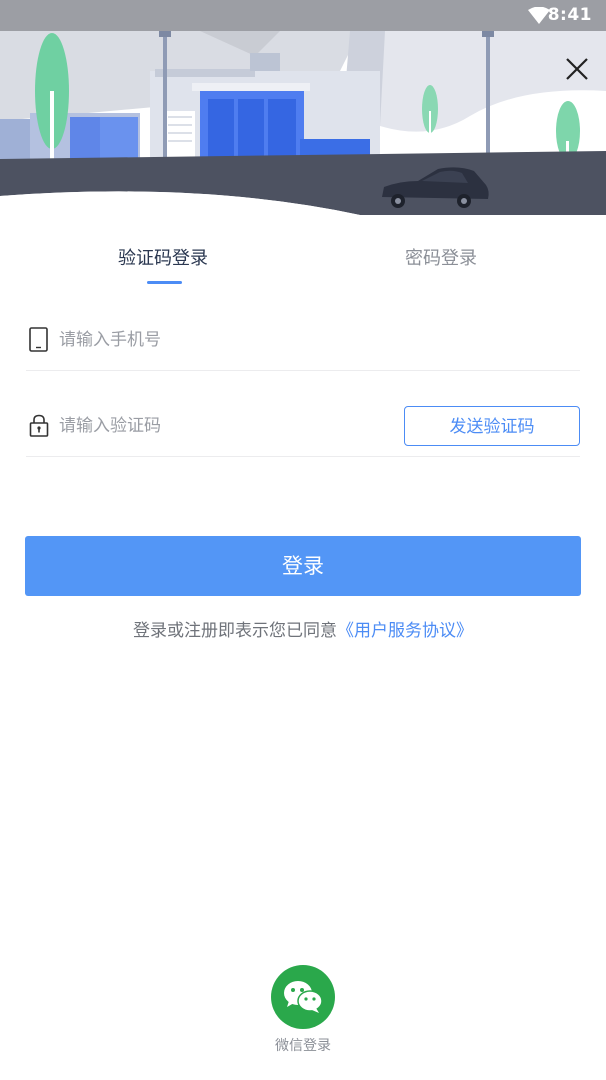  I want to click on wechat-icon, so click(303, 997).